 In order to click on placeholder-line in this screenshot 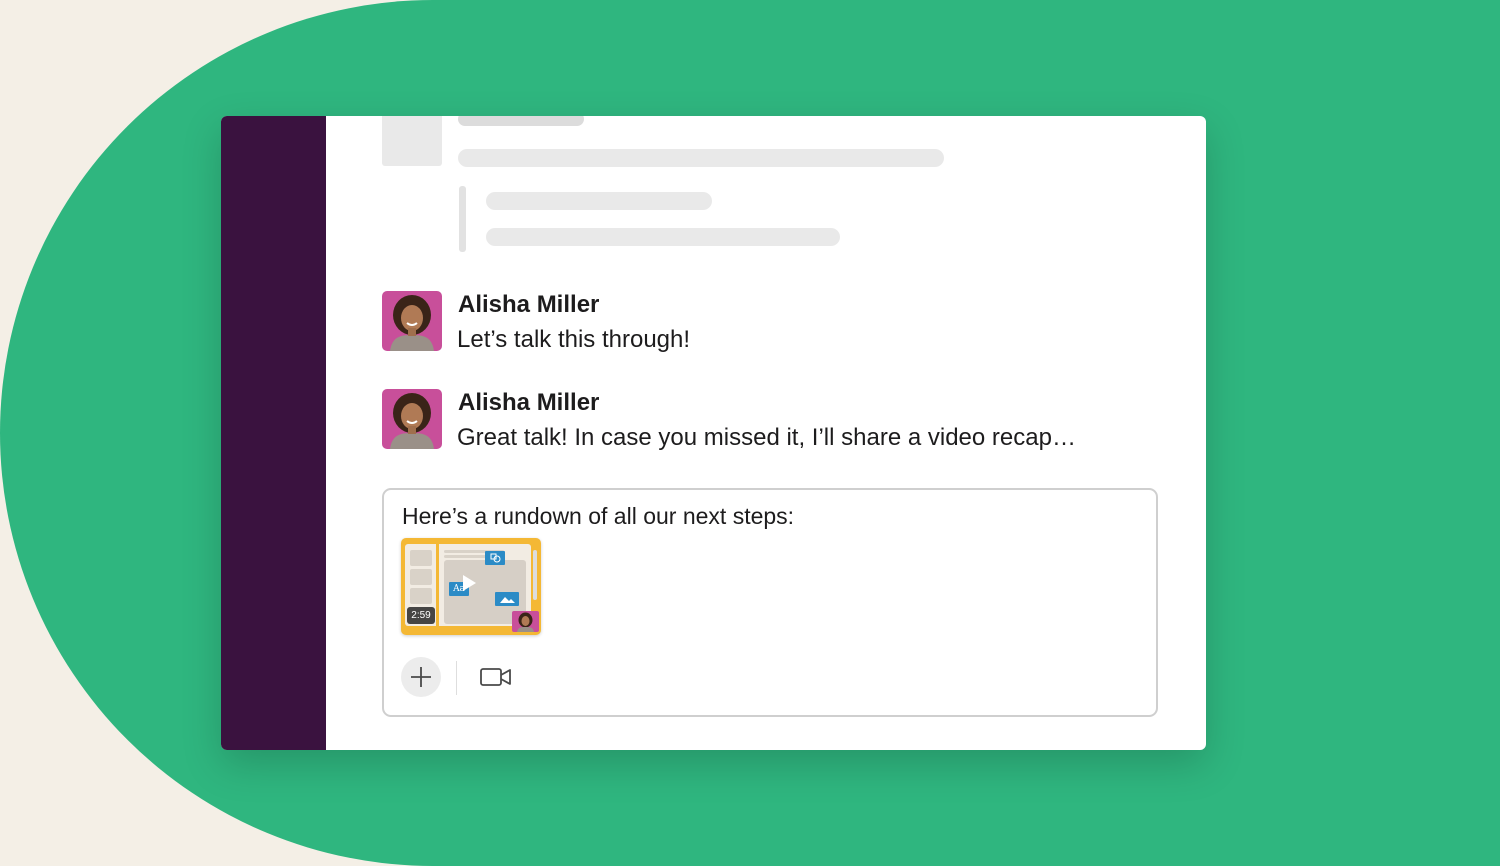, I will do `click(701, 158)`.